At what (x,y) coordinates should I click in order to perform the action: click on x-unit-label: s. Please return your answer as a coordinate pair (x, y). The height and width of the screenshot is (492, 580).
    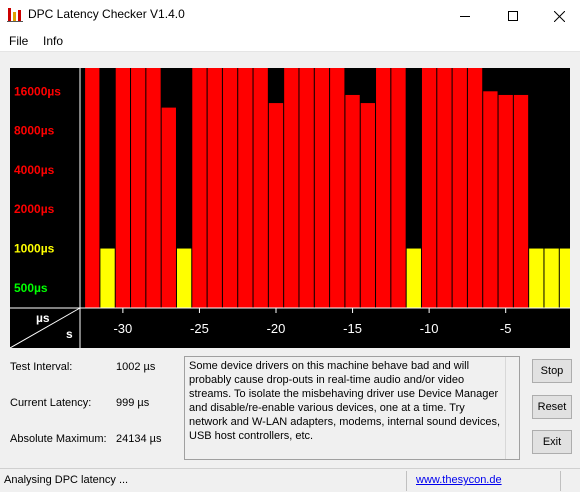
    Looking at the image, I should click on (69, 334).